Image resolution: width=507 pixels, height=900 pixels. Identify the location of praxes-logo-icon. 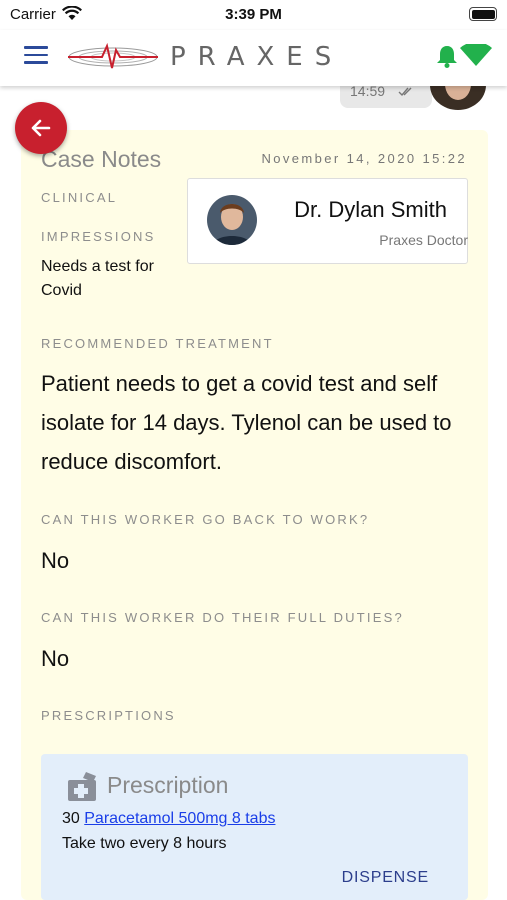
(113, 59).